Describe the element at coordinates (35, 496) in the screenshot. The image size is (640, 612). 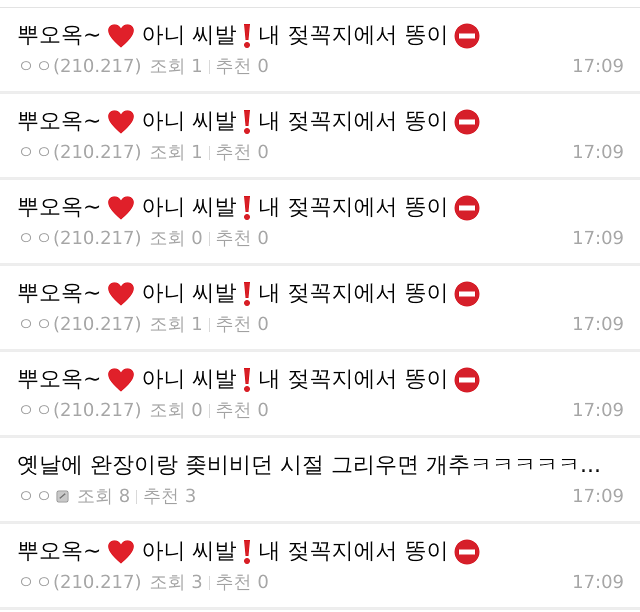
I see `author-name: ㅇㅇ` at that location.